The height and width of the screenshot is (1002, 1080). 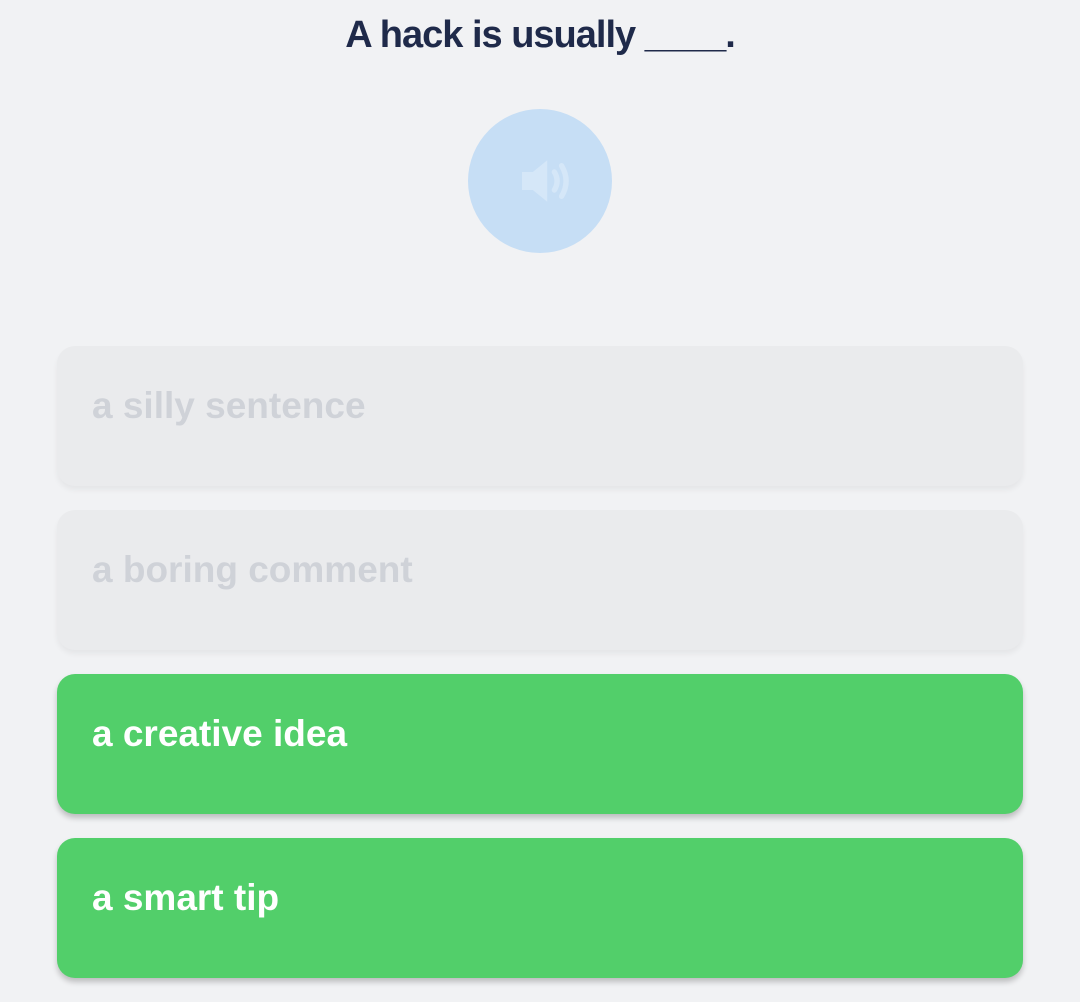 I want to click on speaker-icon, so click(x=545, y=181).